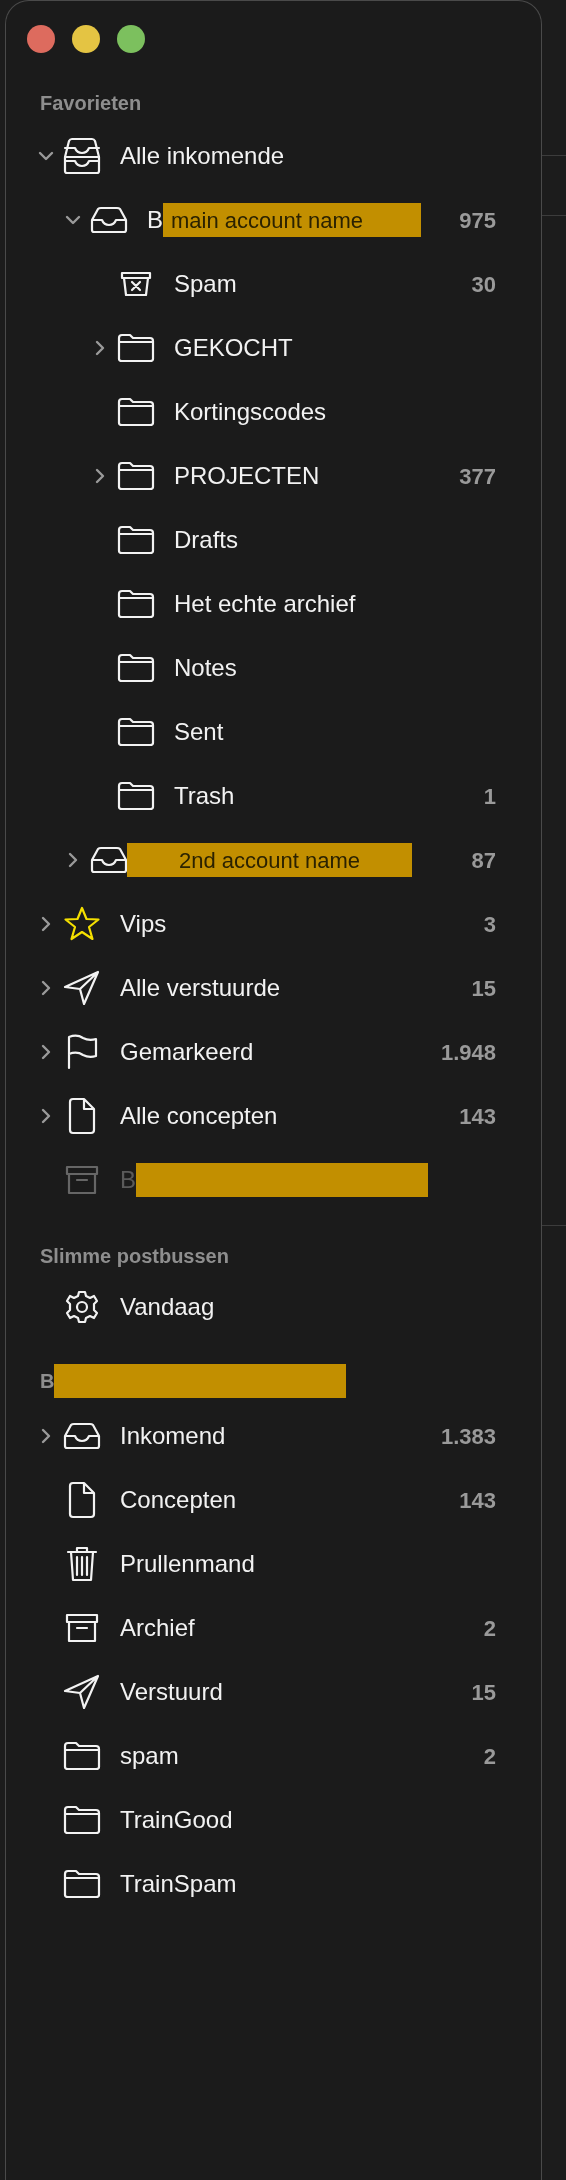 The height and width of the screenshot is (2180, 566). What do you see at coordinates (483, 284) in the screenshot?
I see `unread-count: 30` at bounding box center [483, 284].